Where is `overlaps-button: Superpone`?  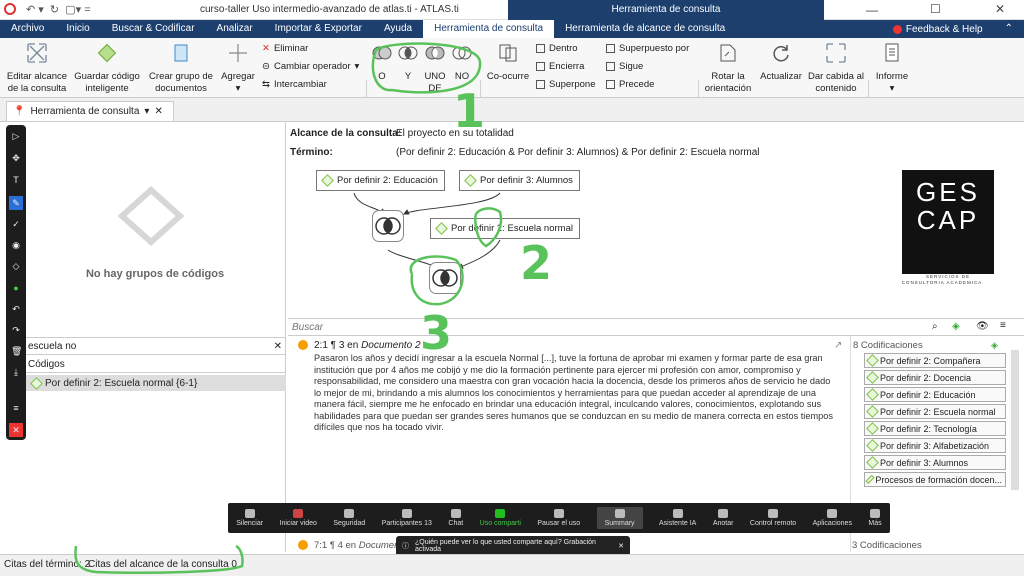 overlaps-button: Superpone is located at coordinates (565, 84).